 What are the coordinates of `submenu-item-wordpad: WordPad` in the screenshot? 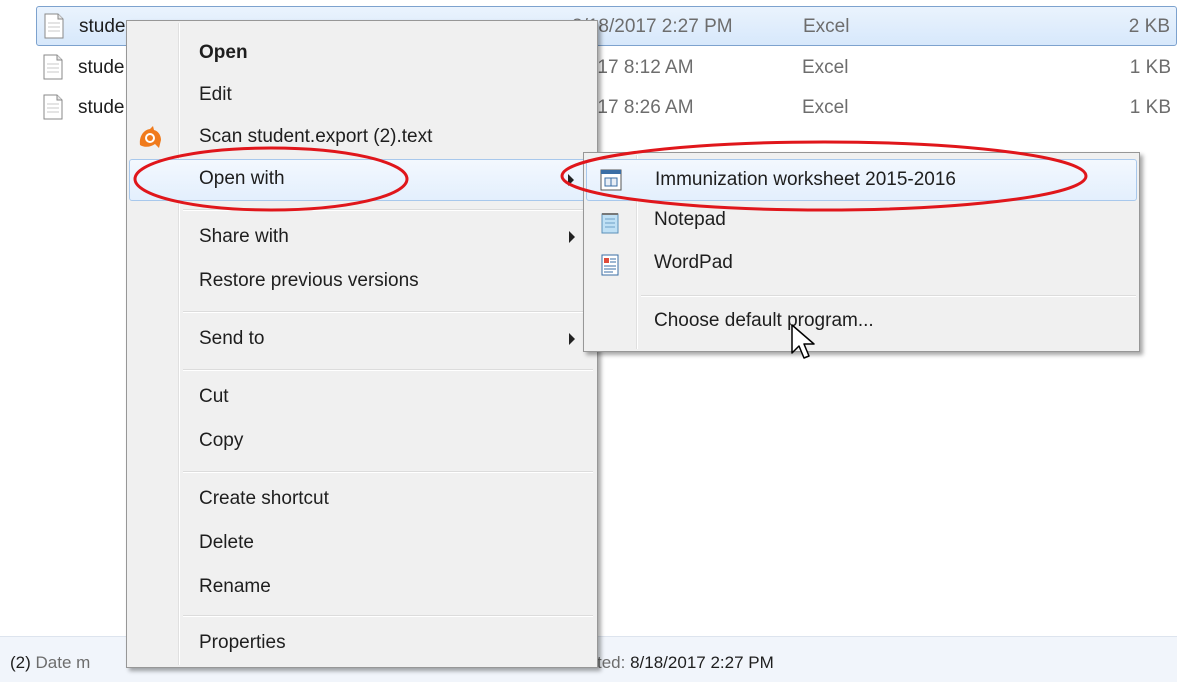 It's located at (861, 266).